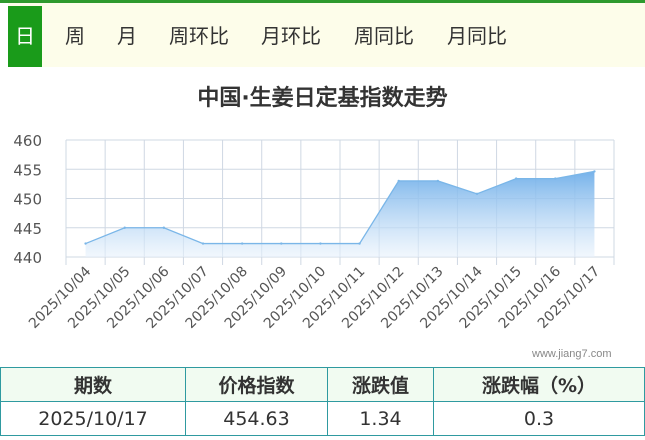 This screenshot has height=440, width=645. Describe the element at coordinates (380, 418) in the screenshot. I see `cell-change-value: 1.34` at that location.